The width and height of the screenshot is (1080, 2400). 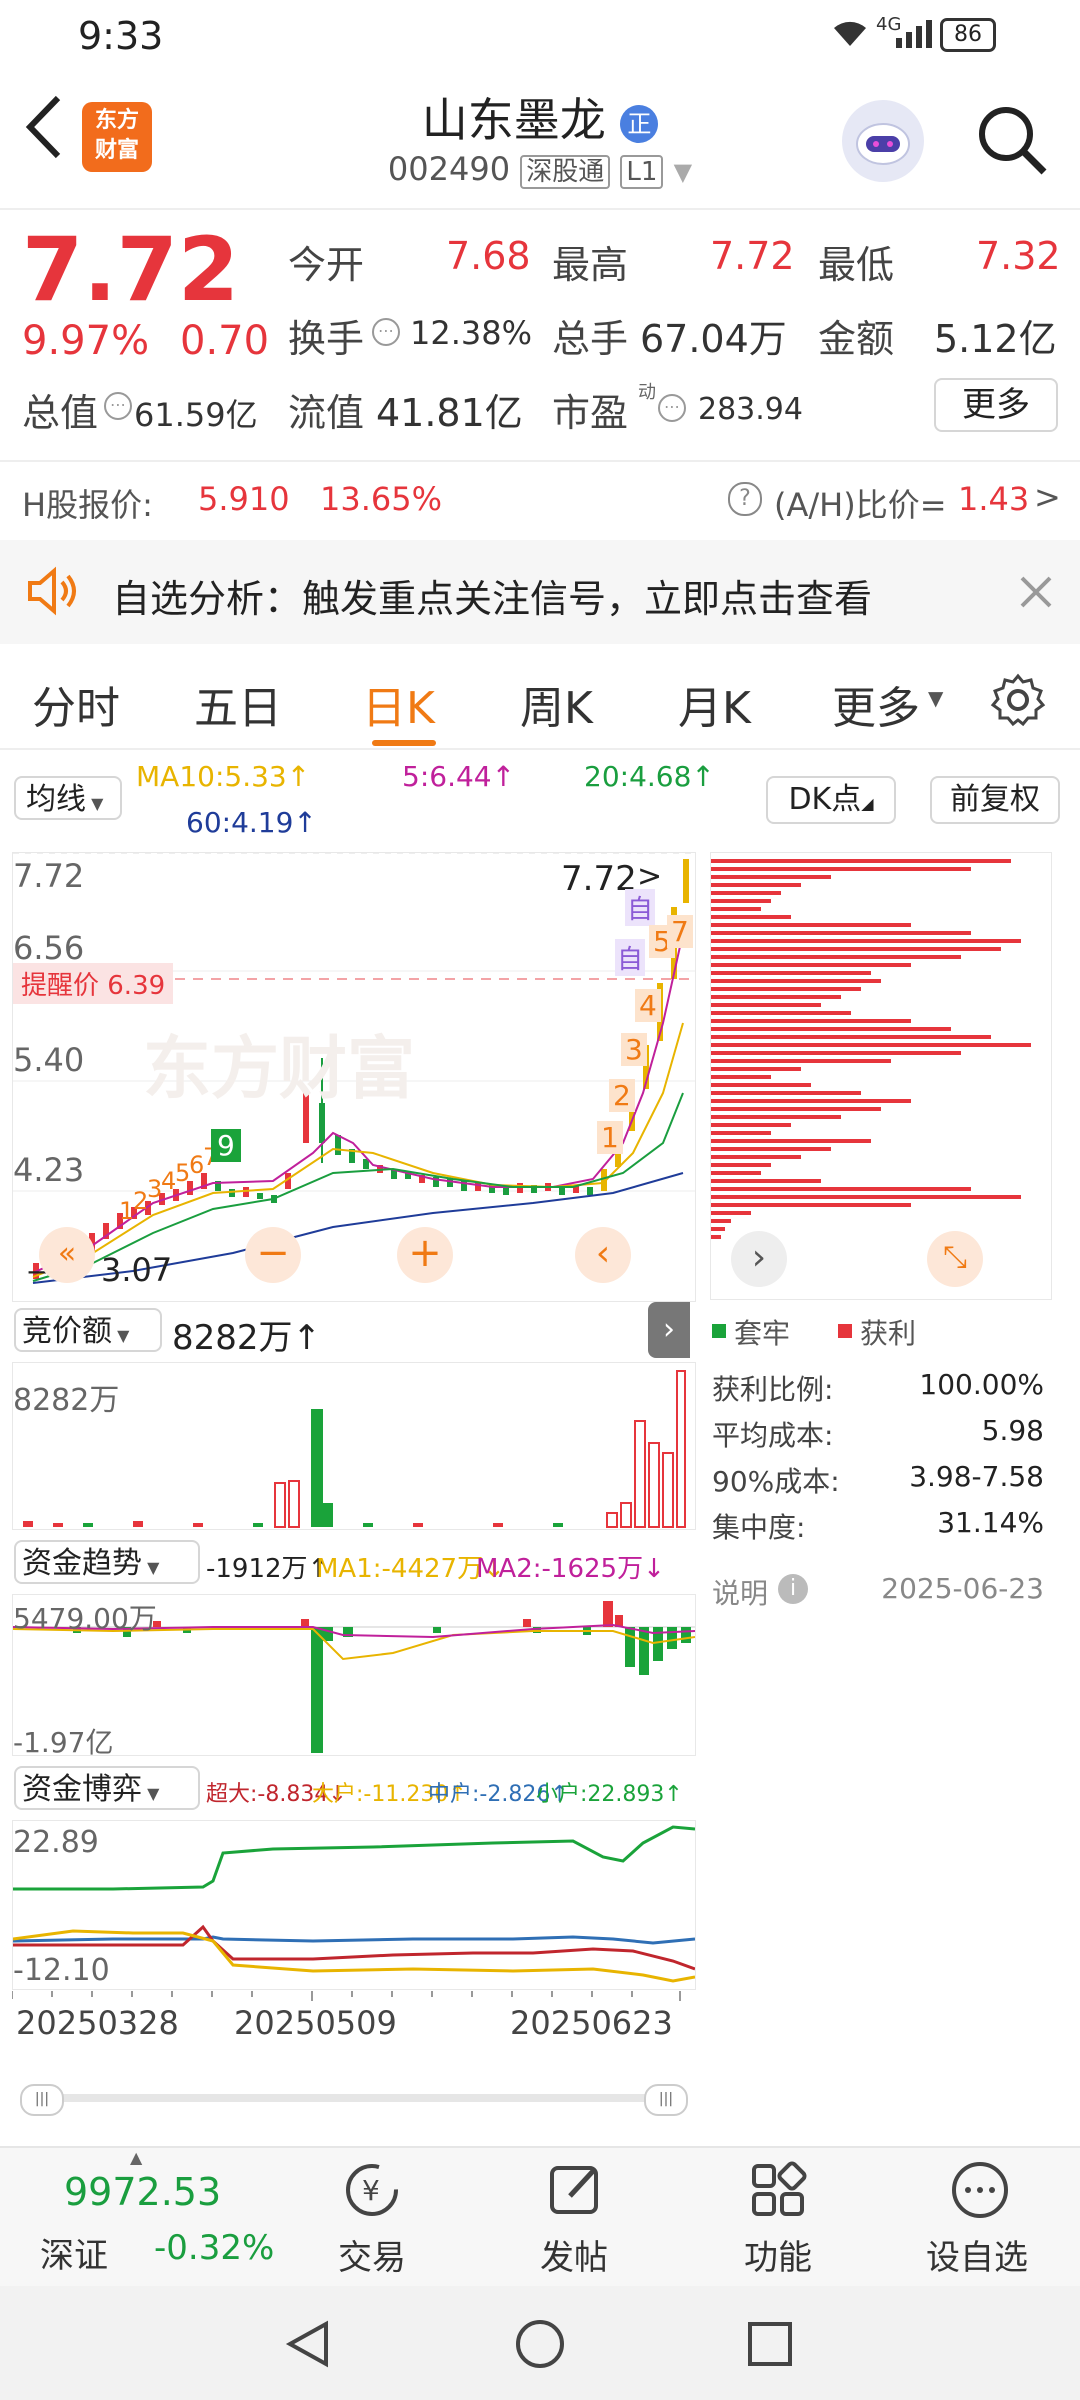 I want to click on nav-recents-icon, so click(x=770, y=2346).